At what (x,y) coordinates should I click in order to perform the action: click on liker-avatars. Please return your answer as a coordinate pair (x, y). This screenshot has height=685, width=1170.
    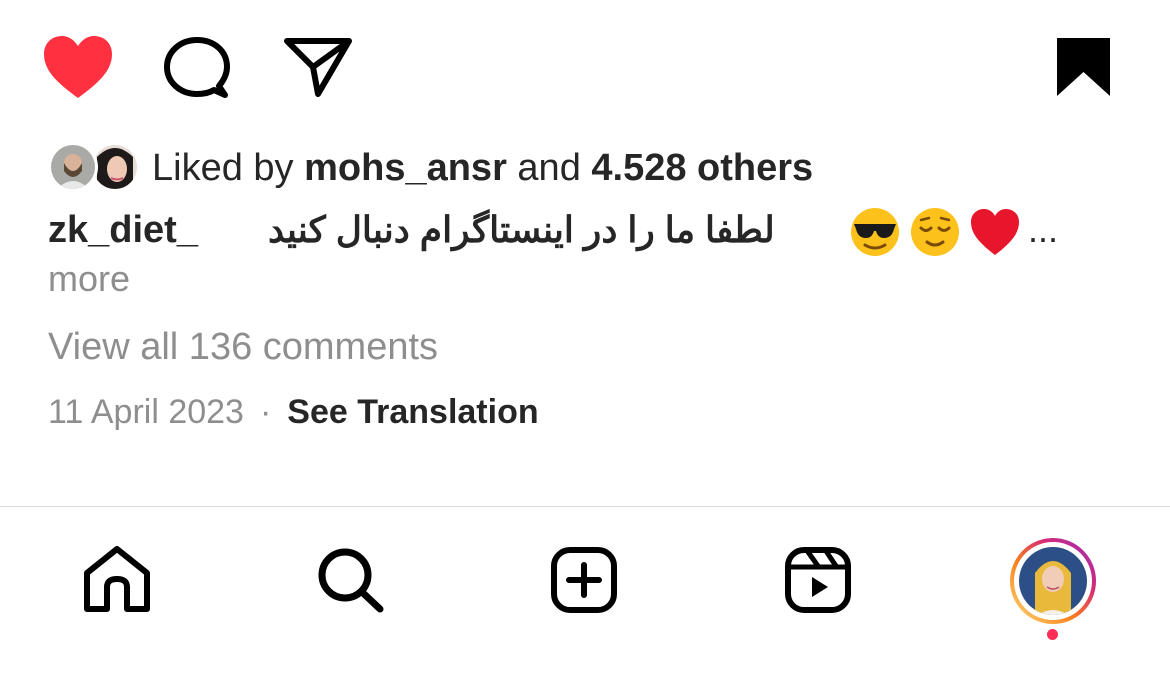
    Looking at the image, I should click on (97, 168).